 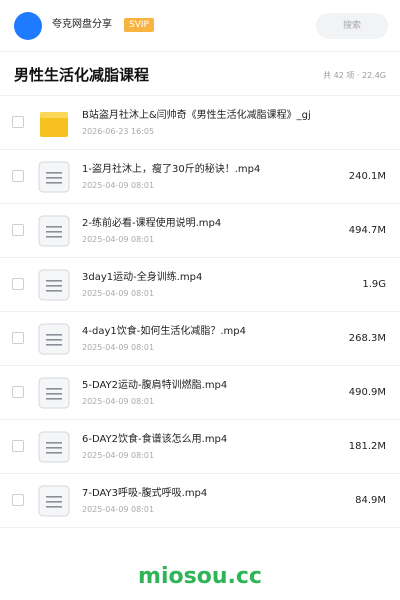 What do you see at coordinates (82, 75) in the screenshot?
I see `page-title: 男性生活化减脂课程` at bounding box center [82, 75].